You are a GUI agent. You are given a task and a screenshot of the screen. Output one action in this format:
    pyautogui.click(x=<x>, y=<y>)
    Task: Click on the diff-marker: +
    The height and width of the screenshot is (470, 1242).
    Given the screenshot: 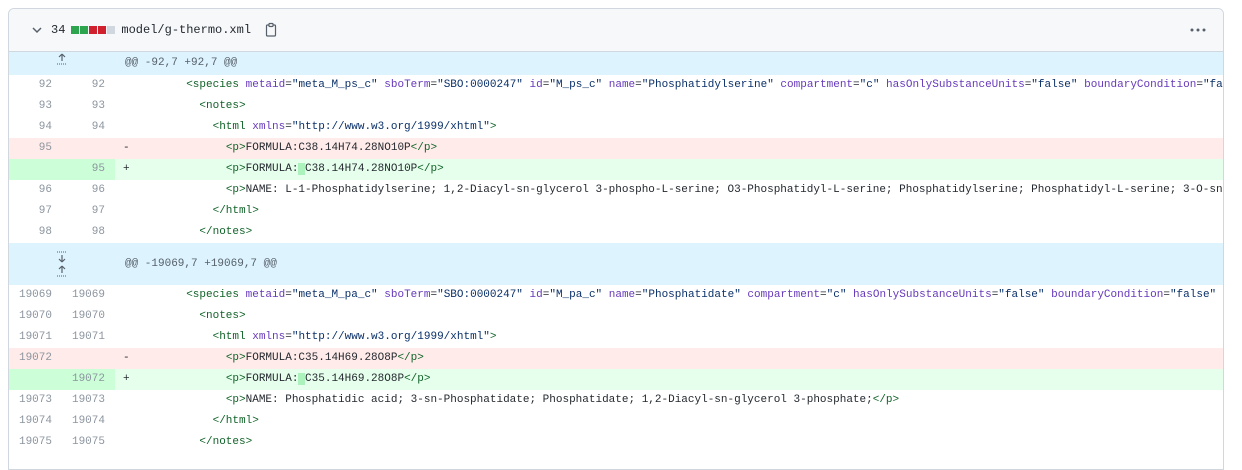 What is the action you would take?
    pyautogui.click(x=126, y=169)
    